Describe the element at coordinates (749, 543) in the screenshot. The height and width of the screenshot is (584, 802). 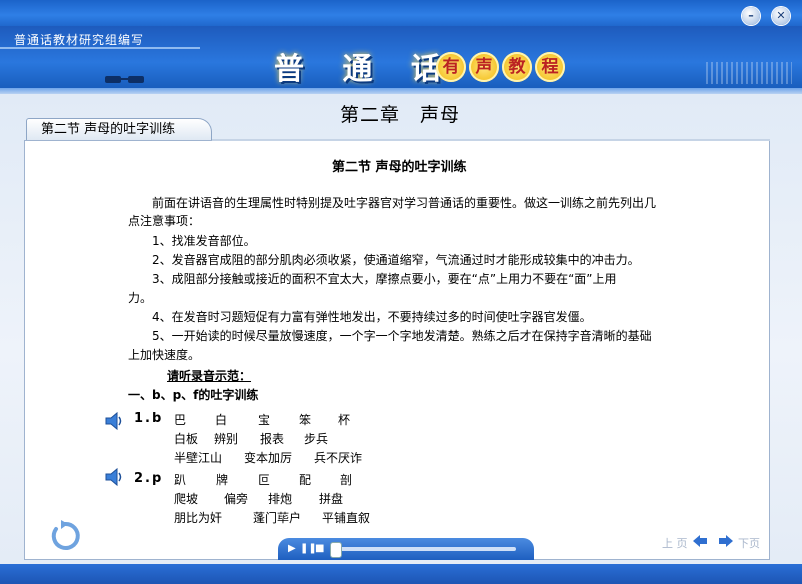
I see `next-page-label: 下页` at that location.